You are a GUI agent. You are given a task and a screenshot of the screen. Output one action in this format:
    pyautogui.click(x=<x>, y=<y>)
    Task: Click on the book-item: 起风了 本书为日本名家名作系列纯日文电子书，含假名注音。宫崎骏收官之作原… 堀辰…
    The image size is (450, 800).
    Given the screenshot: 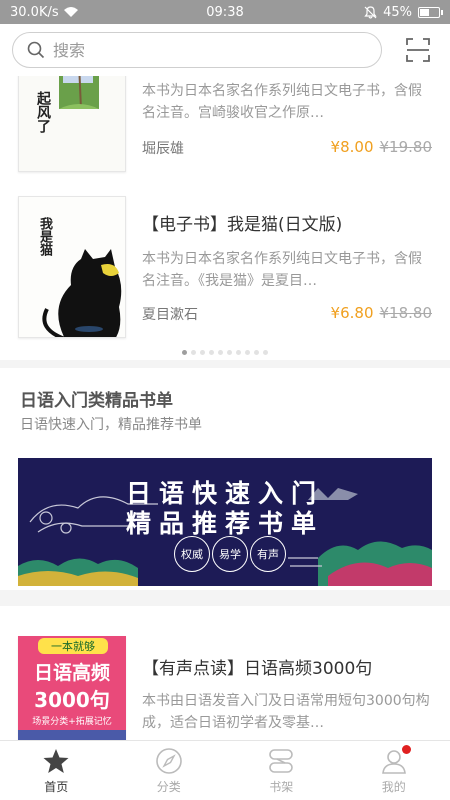 What is the action you would take?
    pyautogui.click(x=225, y=128)
    